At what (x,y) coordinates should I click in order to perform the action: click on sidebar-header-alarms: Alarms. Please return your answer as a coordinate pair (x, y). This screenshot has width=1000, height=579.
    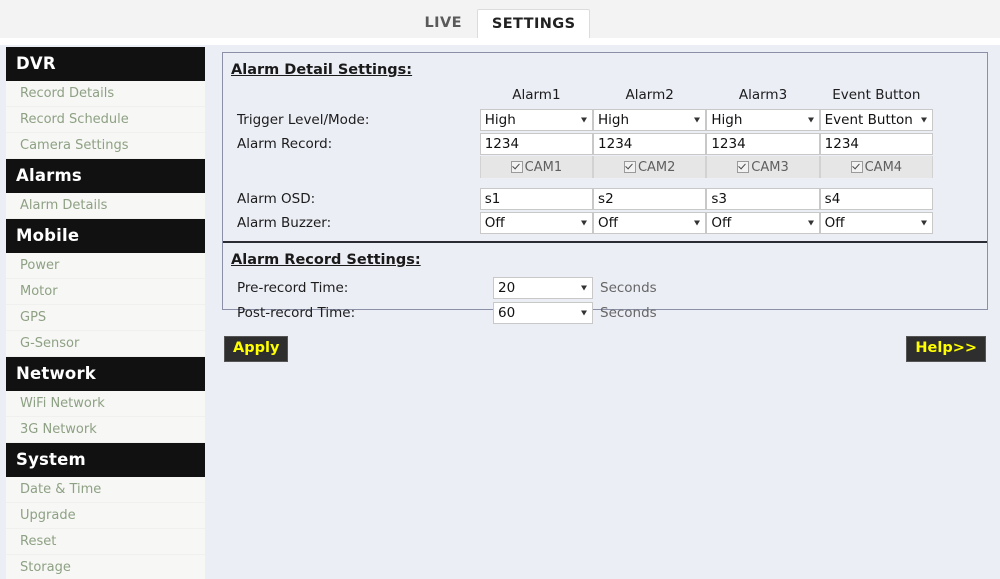
    Looking at the image, I should click on (105, 176).